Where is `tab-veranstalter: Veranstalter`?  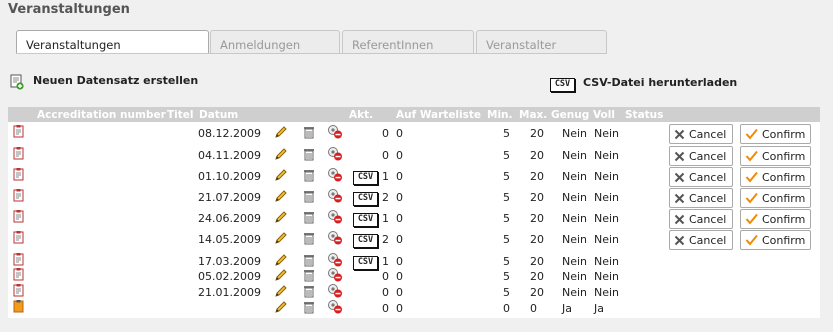 tab-veranstalter: Veranstalter is located at coordinates (541, 41).